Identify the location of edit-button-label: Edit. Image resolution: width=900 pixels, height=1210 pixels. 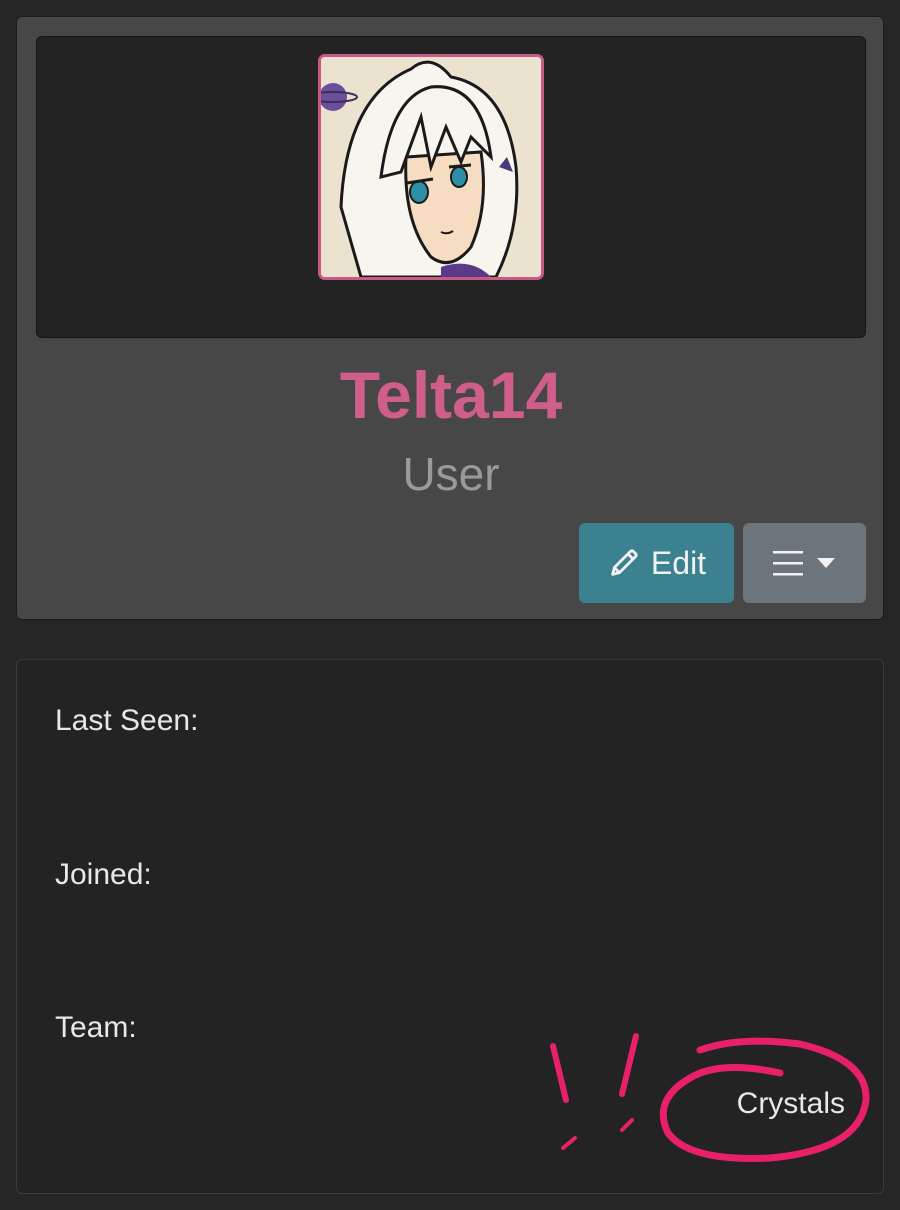
(678, 562).